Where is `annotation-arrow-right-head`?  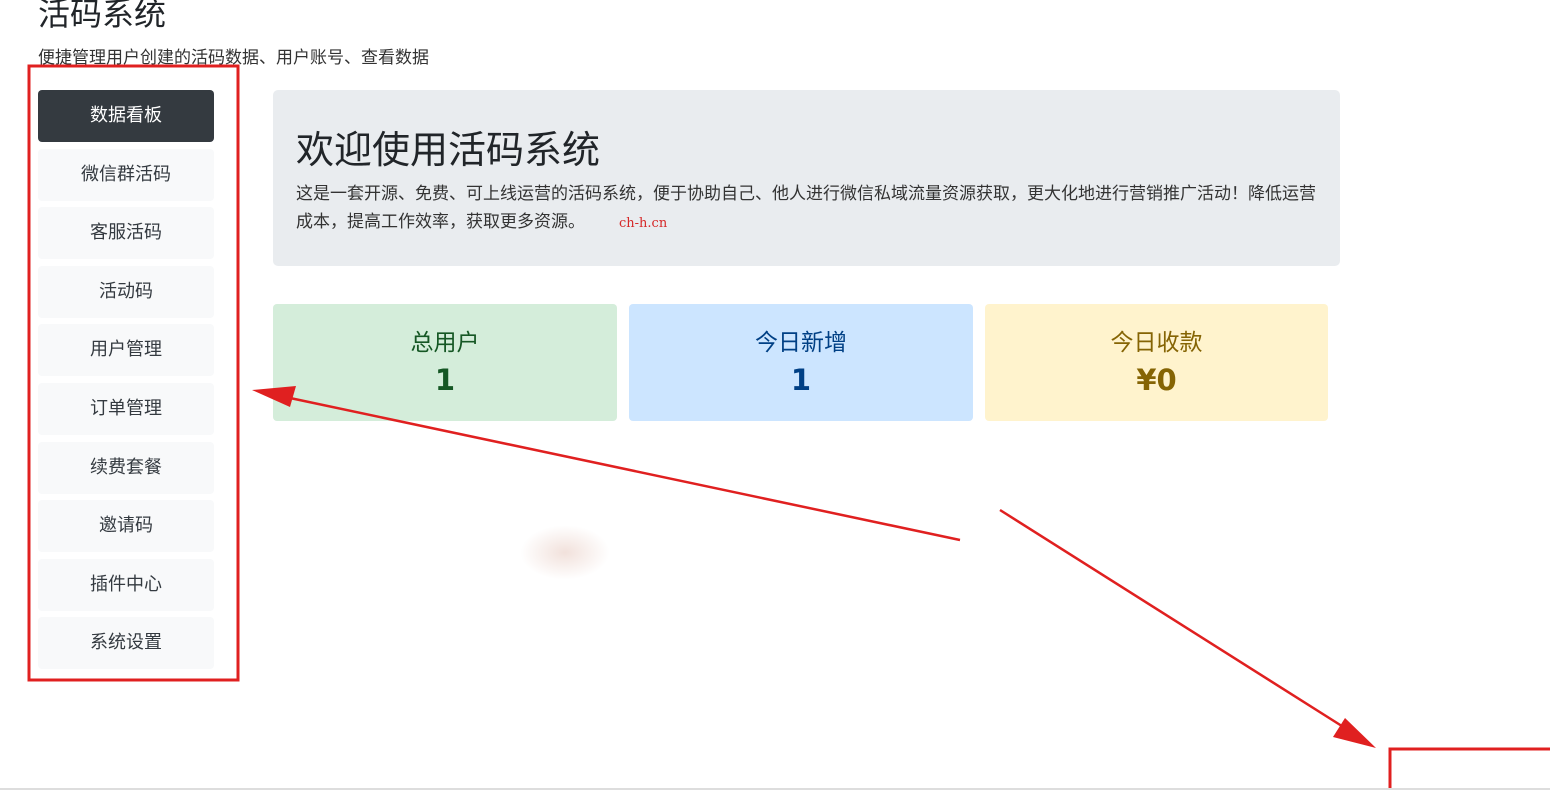
annotation-arrow-right-head is located at coordinates (1354, 733).